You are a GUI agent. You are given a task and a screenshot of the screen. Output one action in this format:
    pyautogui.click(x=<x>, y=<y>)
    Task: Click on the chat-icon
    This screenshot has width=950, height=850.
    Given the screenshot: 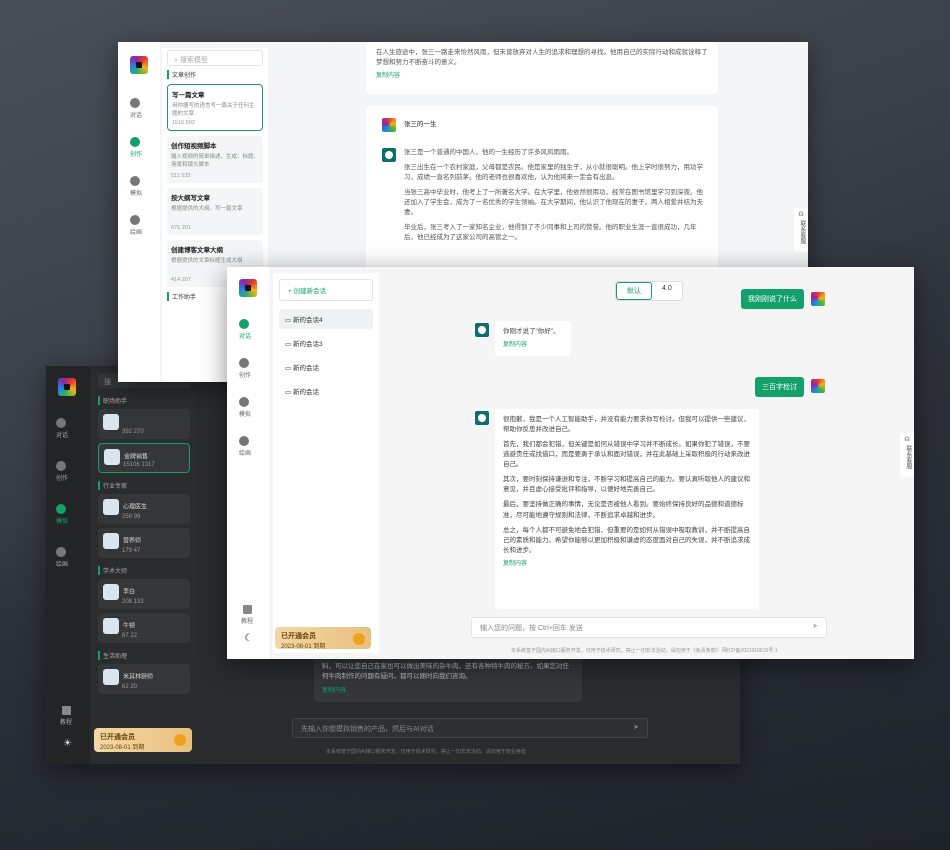 What is the action you would take?
    pyautogui.click(x=61, y=423)
    